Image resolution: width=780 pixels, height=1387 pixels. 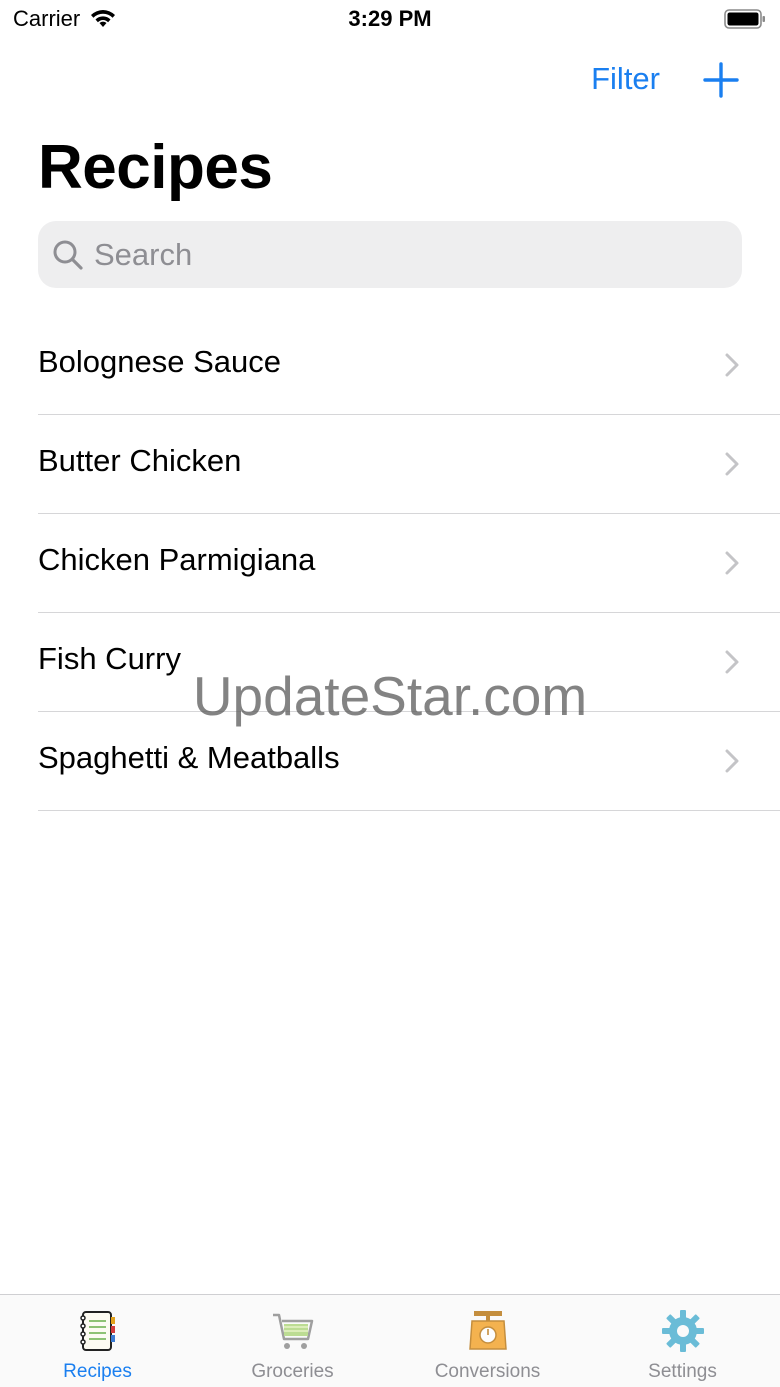 I want to click on recipe-name: Chicken Parmigiana, so click(x=177, y=559).